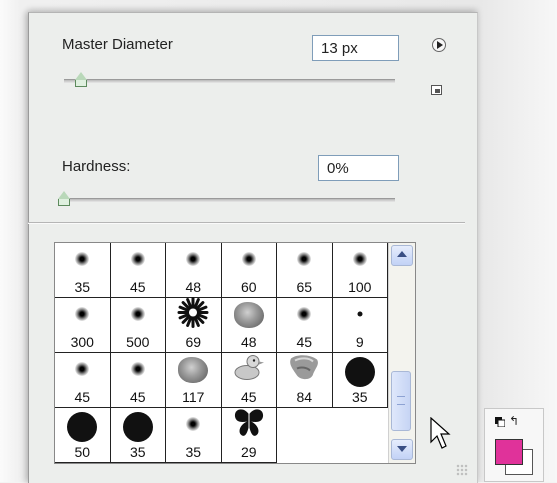  Describe the element at coordinates (193, 342) in the screenshot. I see `brush-preset-size-label: 69` at that location.